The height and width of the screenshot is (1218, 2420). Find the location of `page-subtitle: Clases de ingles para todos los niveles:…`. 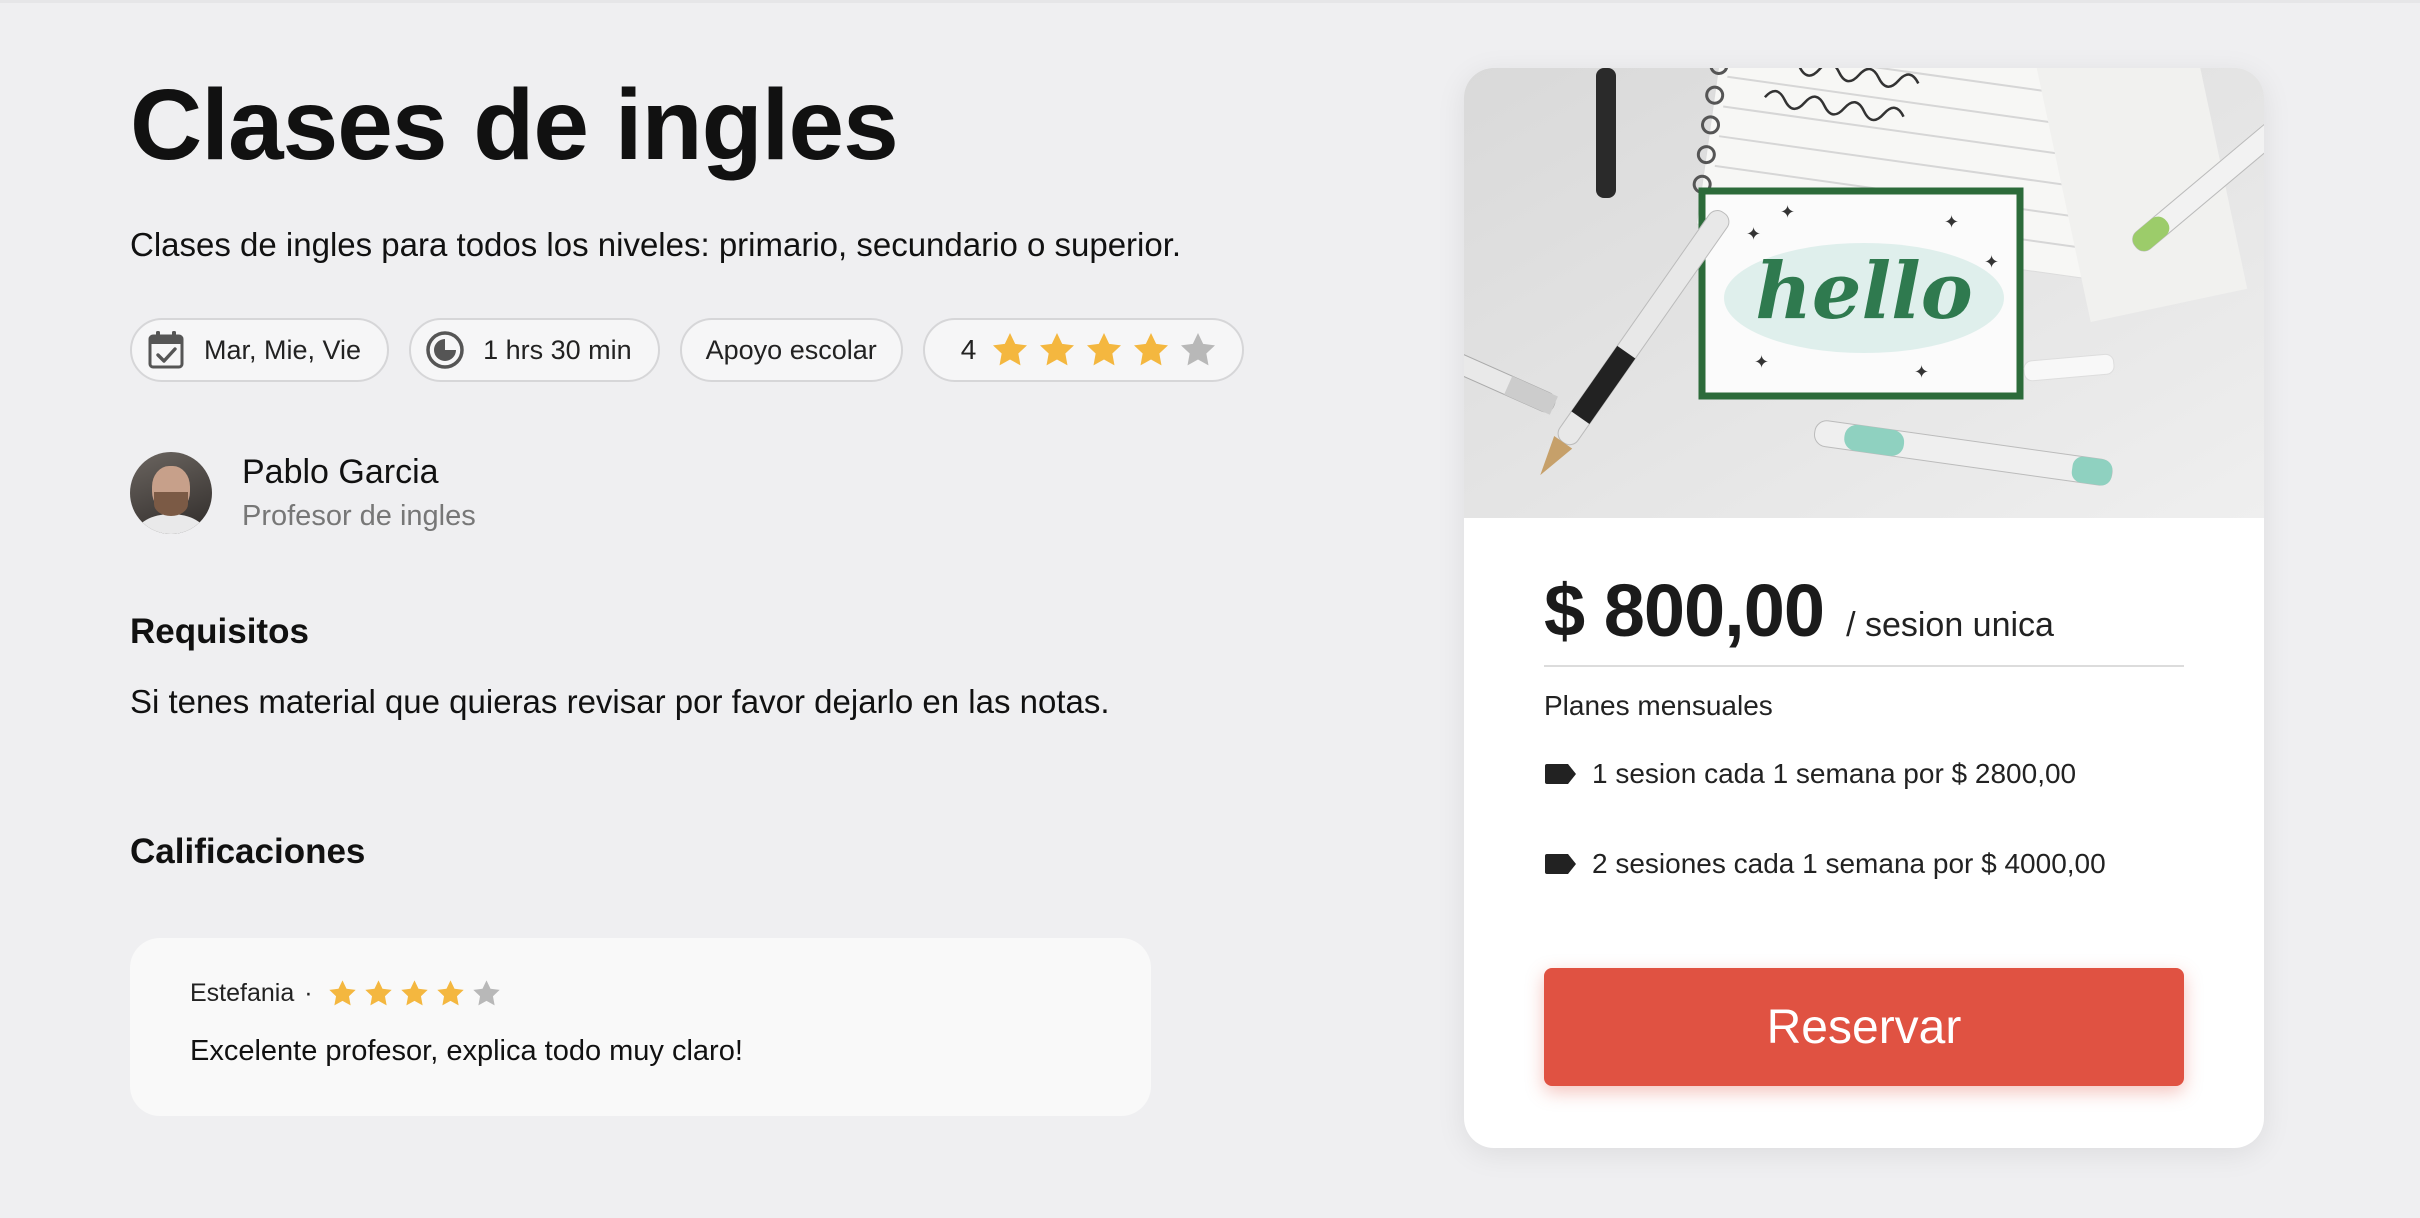

page-subtitle: Clases de ingles para todos los niveles:… is located at coordinates (656, 244).